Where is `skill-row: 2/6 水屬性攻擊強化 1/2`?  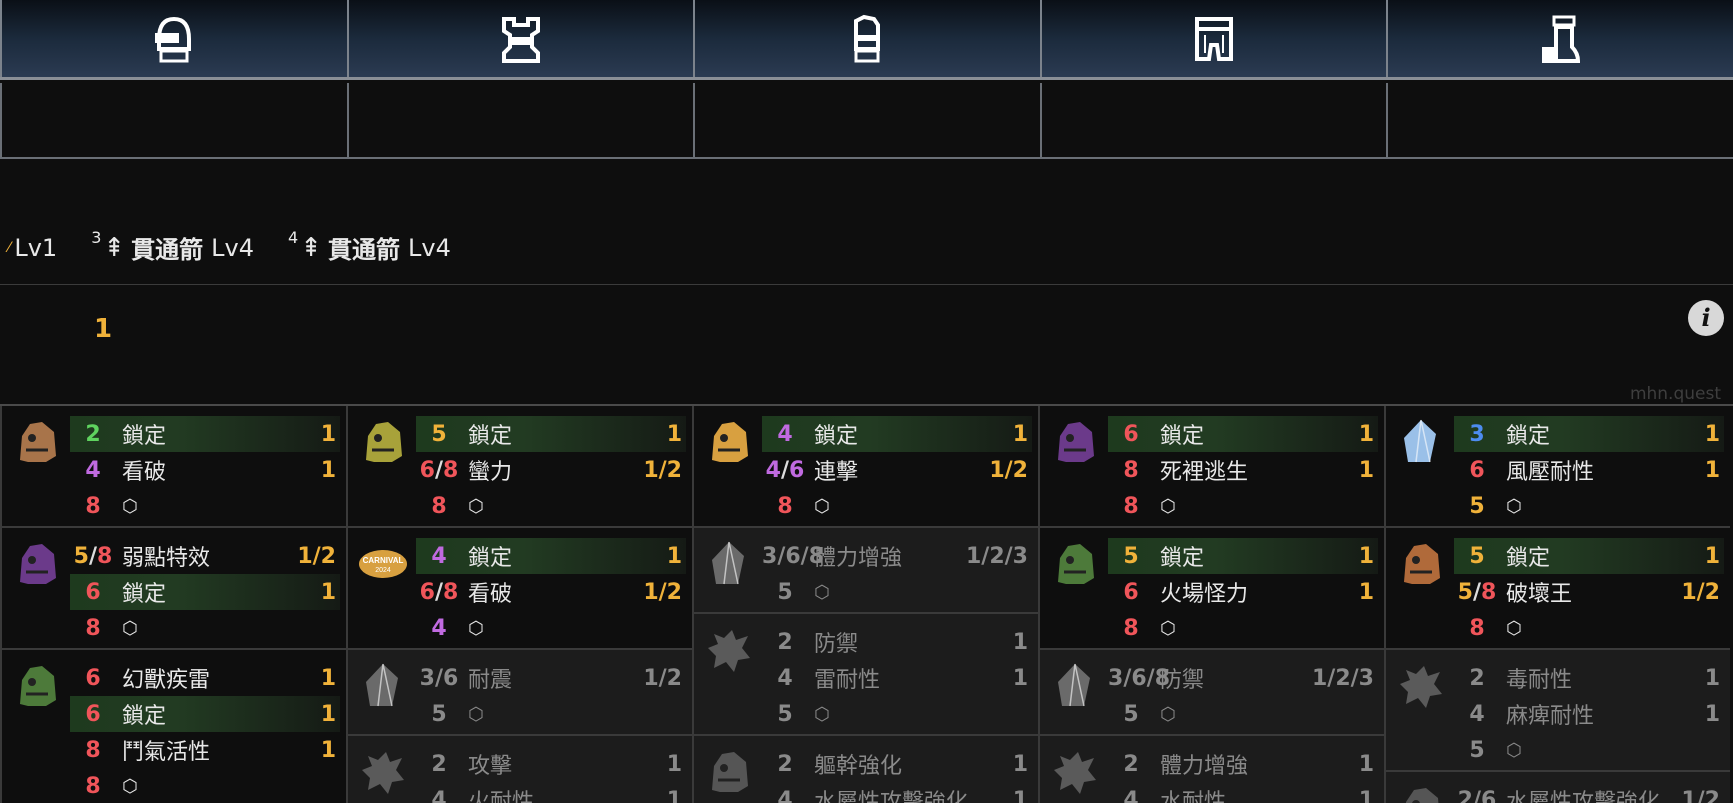
skill-row: 2/6 水屬性攻擊強化 1/2 is located at coordinates (1589, 792).